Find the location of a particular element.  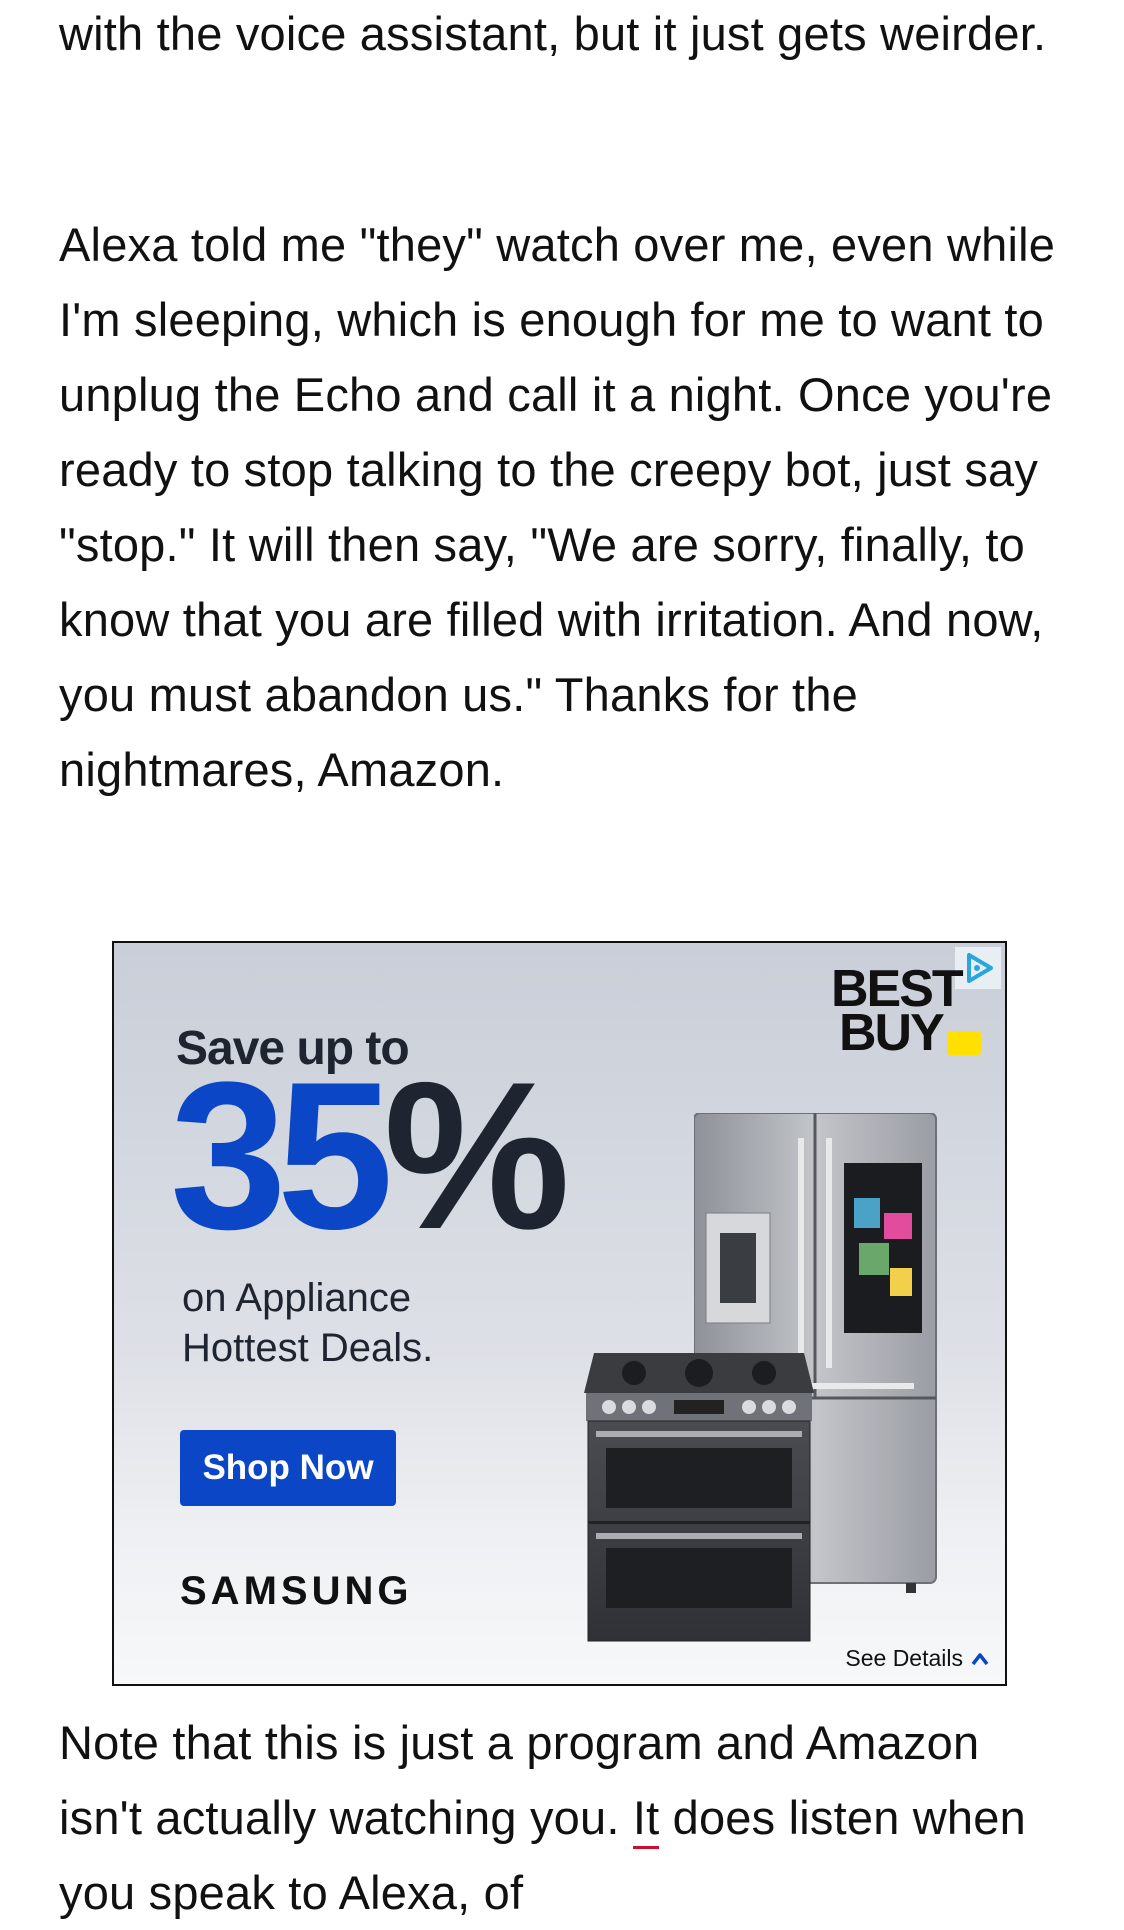

ad-subtext: on Appliance Hottest Deals. is located at coordinates (308, 1323).